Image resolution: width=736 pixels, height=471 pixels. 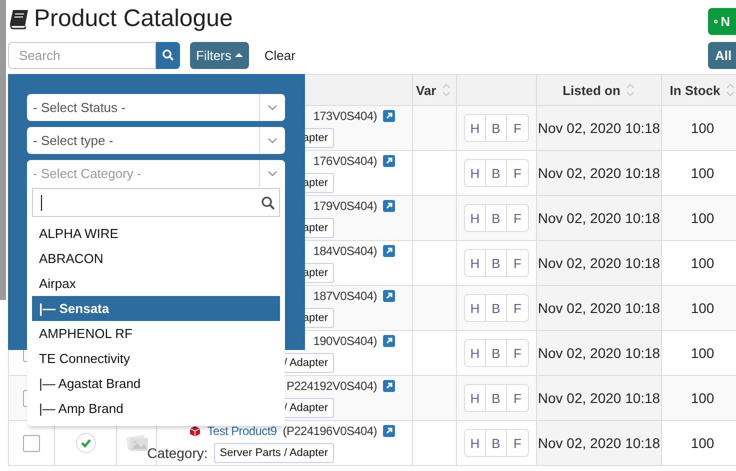 I want to click on category-label: Category:, so click(x=177, y=452).